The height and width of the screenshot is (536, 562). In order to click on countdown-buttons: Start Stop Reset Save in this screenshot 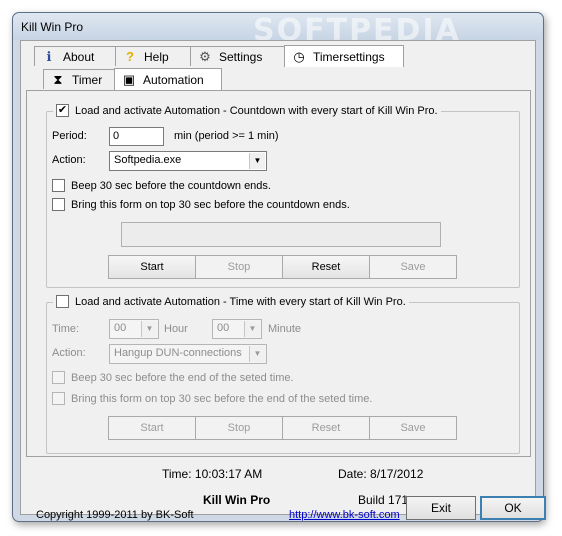, I will do `click(282, 267)`.